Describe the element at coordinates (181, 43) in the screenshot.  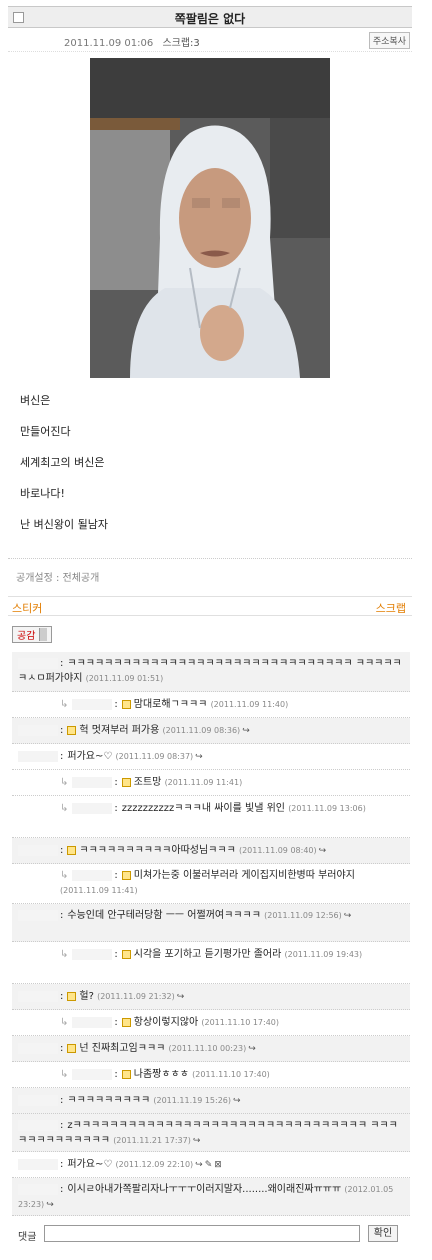
I see `scrap-count: 스크랩:3` at that location.